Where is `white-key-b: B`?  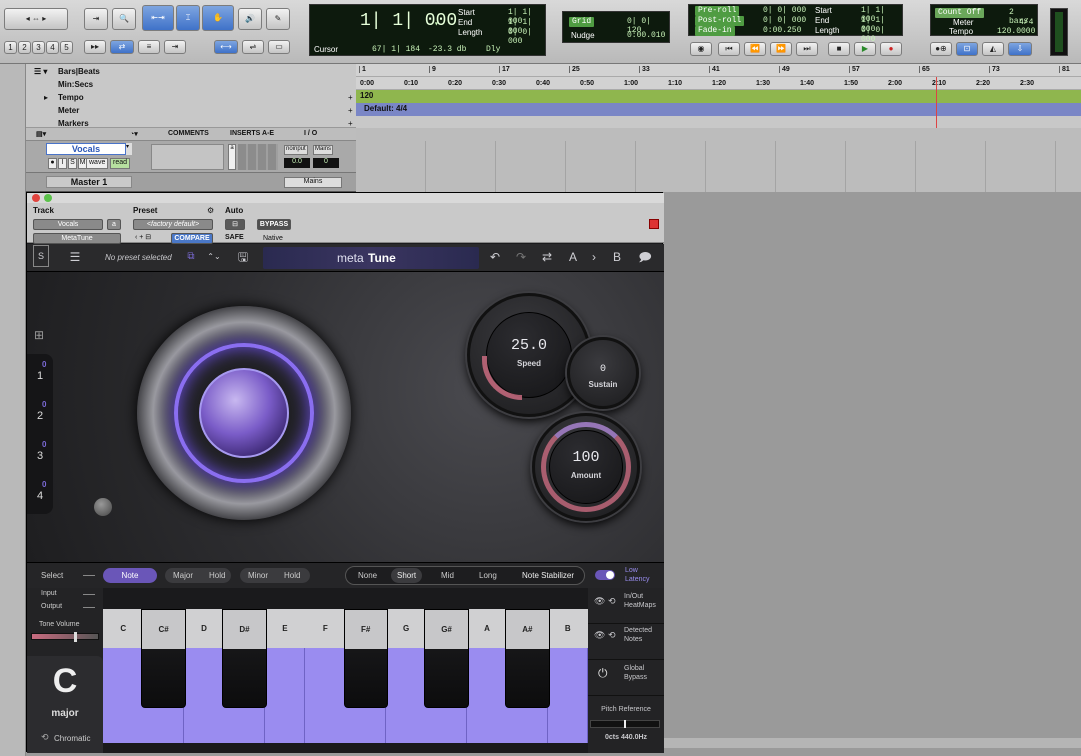 white-key-b: B is located at coordinates (567, 676).